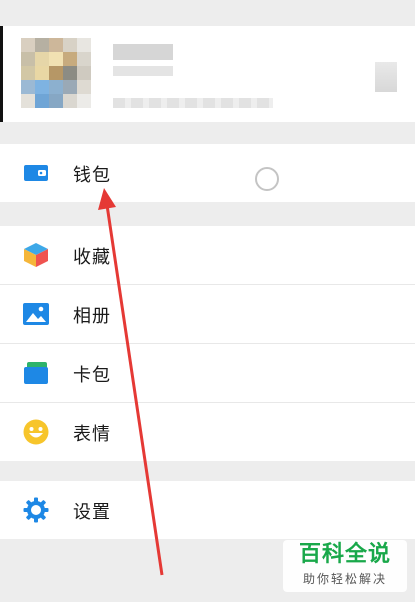 This screenshot has width=415, height=602. What do you see at coordinates (36, 510) in the screenshot?
I see `gear-icon` at bounding box center [36, 510].